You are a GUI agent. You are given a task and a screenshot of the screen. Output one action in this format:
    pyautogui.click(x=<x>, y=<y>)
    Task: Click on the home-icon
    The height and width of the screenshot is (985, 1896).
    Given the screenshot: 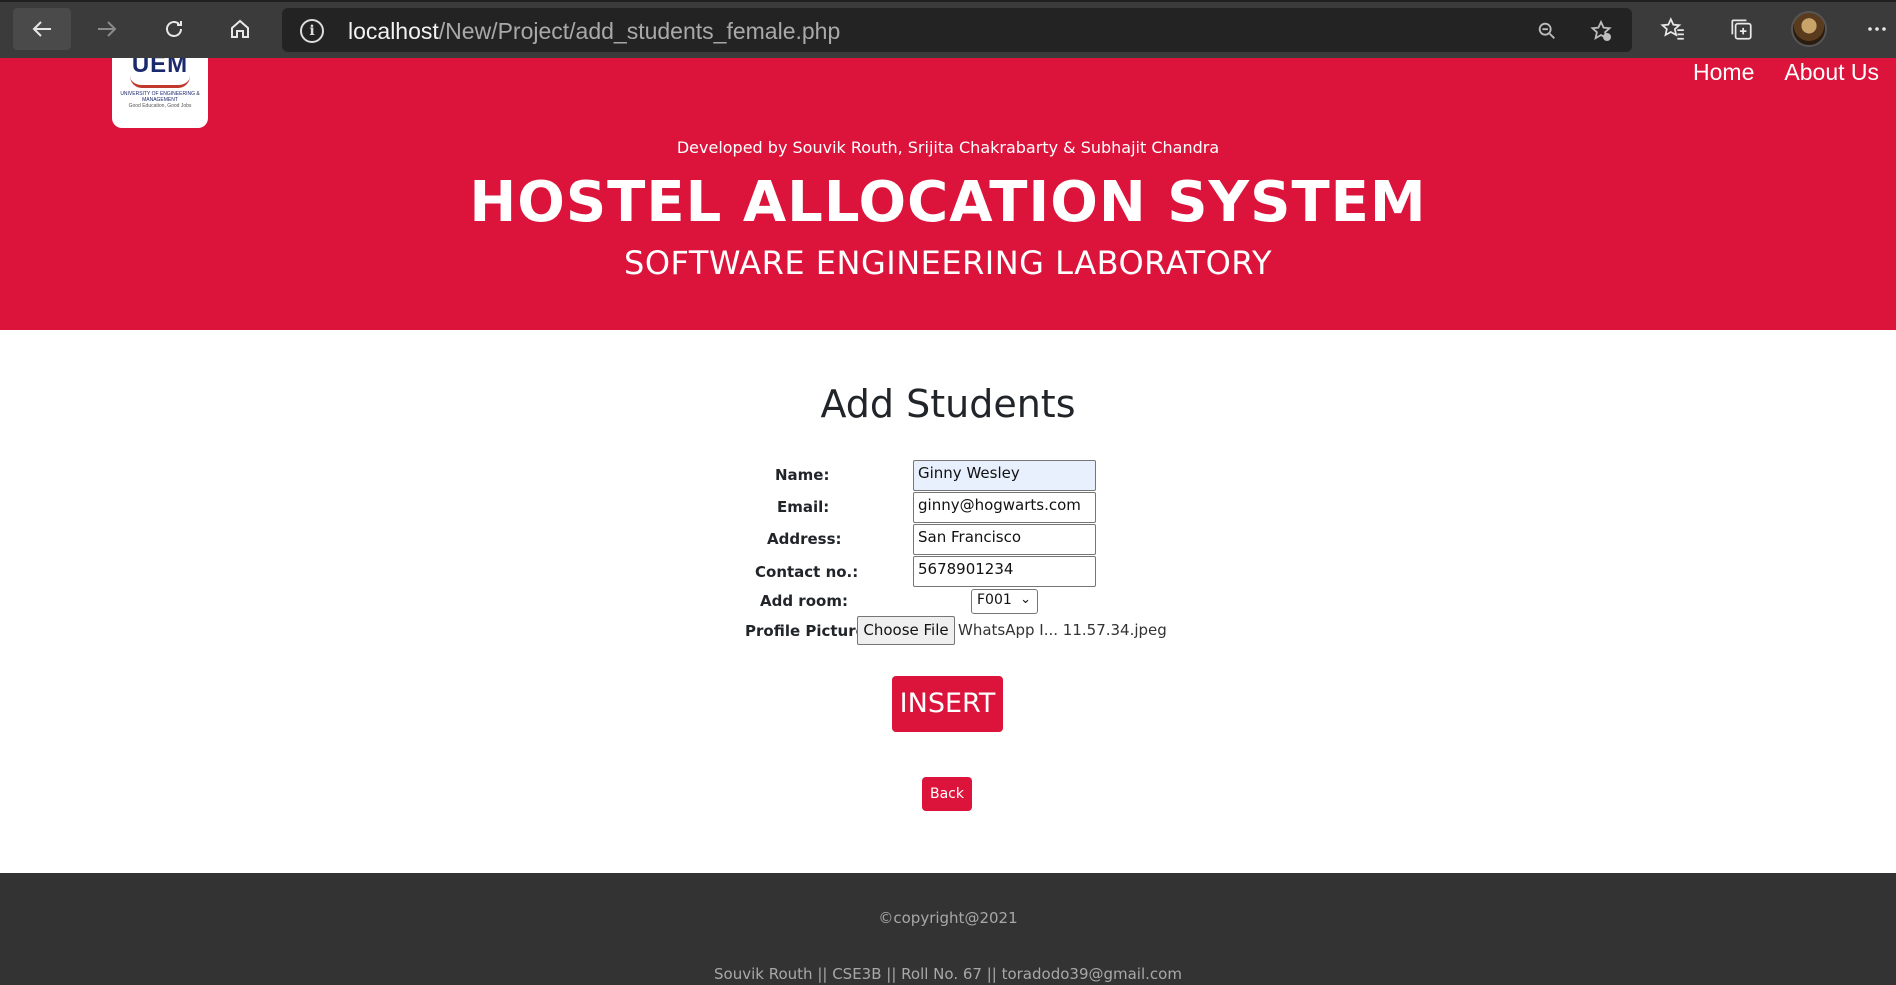 What is the action you would take?
    pyautogui.click(x=240, y=28)
    